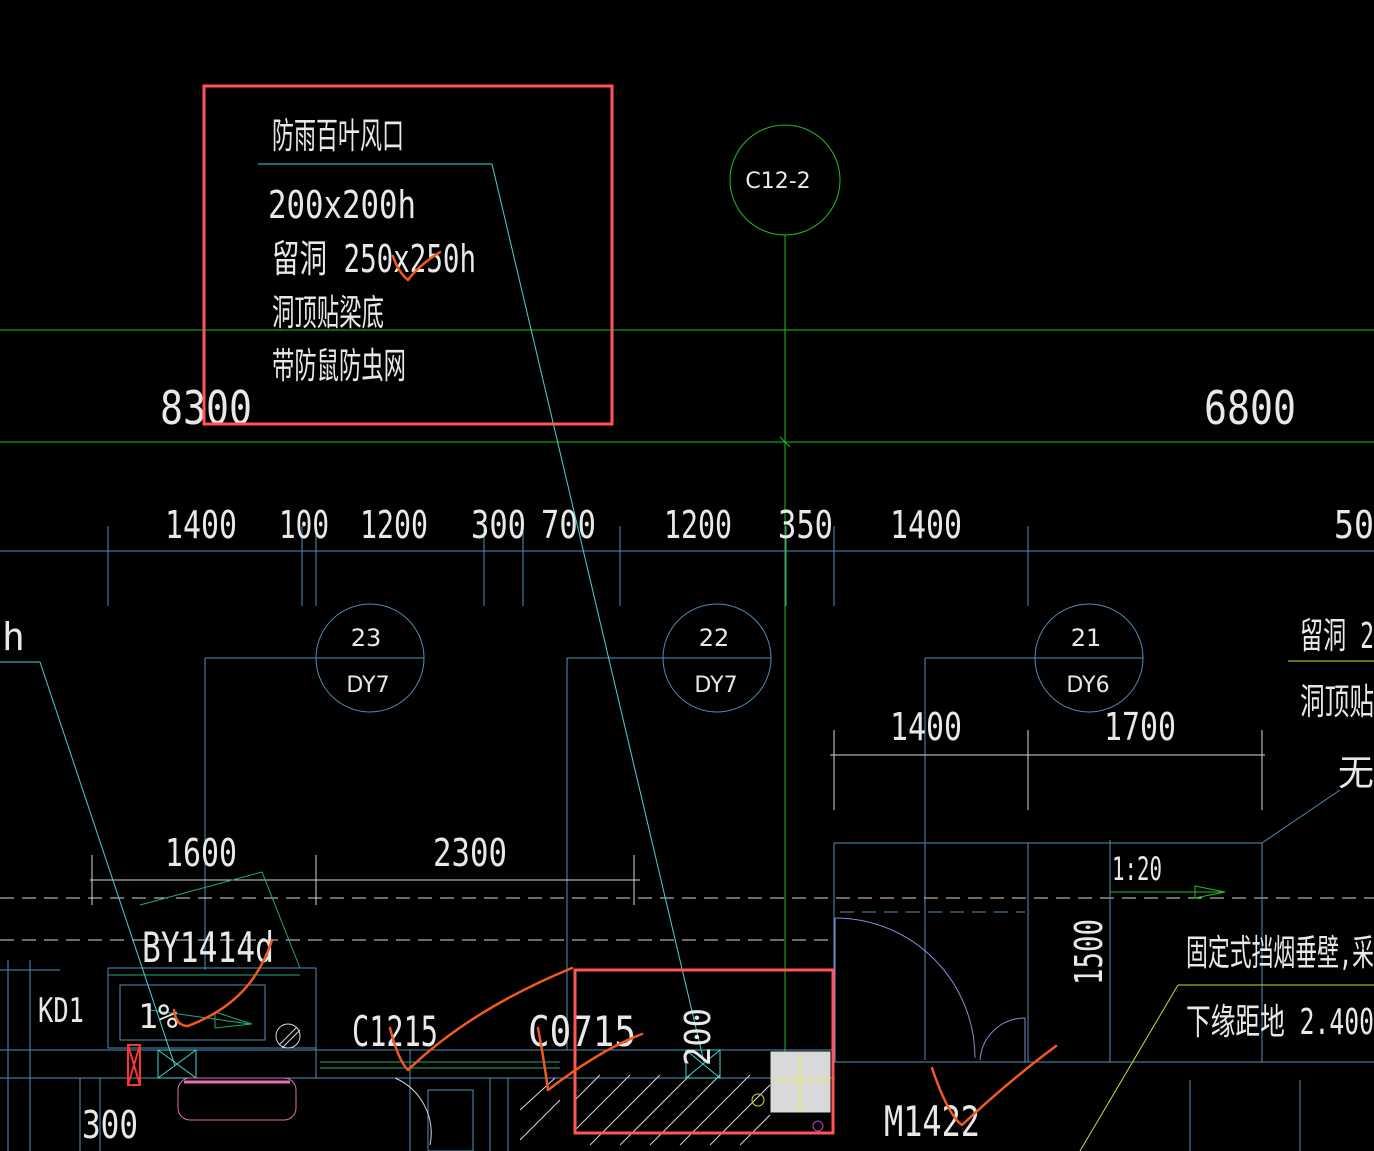 This screenshot has height=1151, width=1374. I want to click on dim-1500: 1500, so click(1089, 952).